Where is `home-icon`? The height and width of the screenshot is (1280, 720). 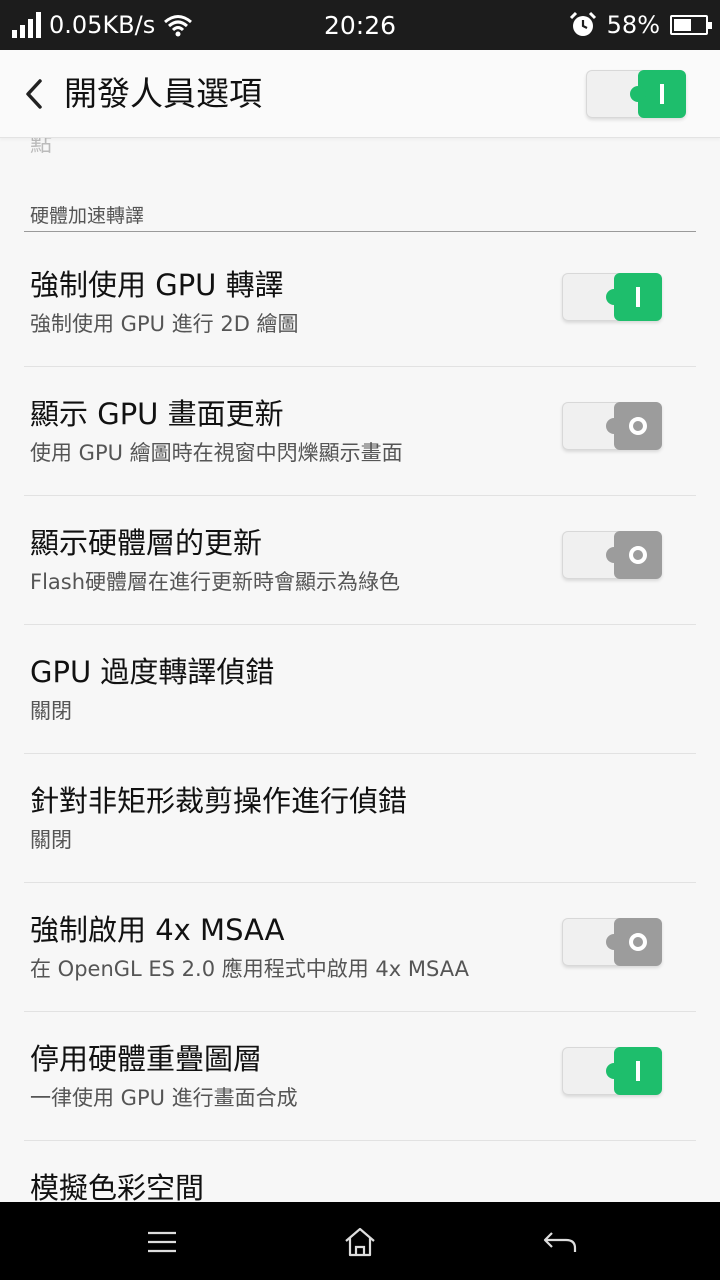 home-icon is located at coordinates (360, 1242).